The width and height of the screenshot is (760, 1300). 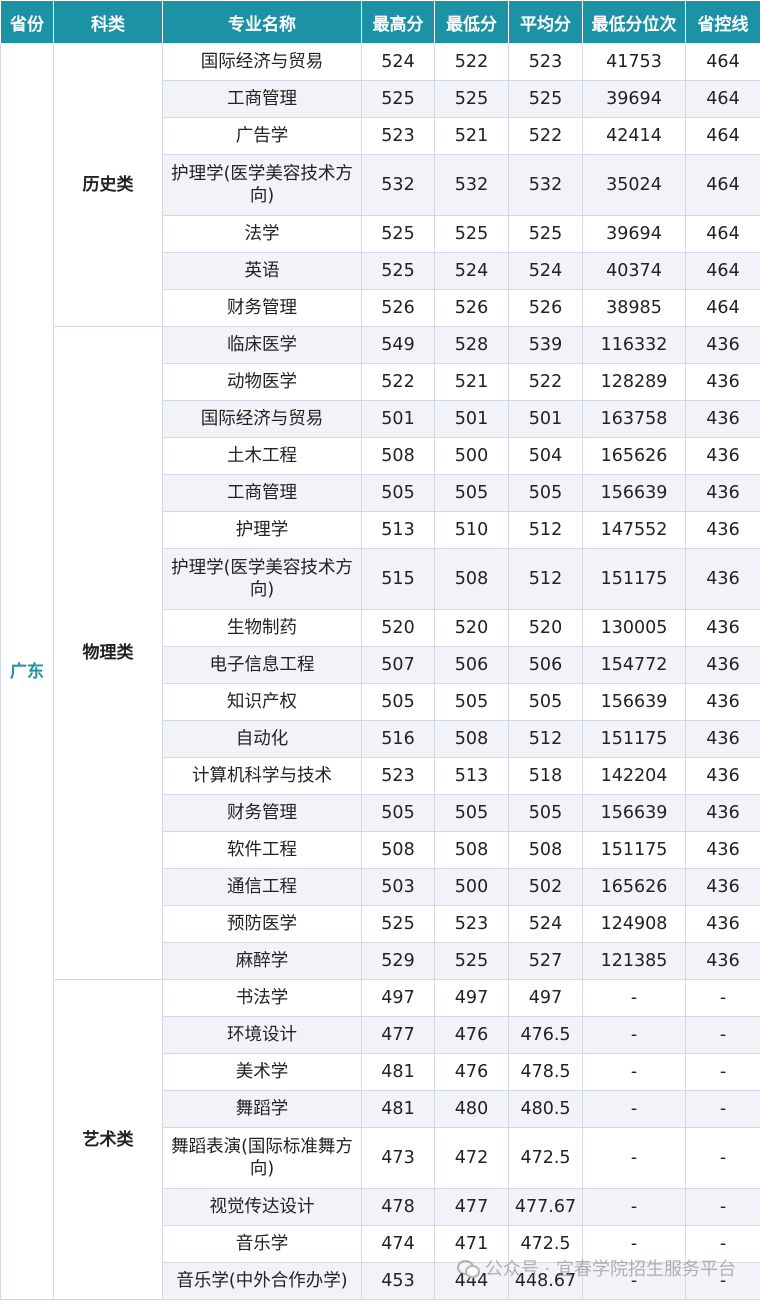 I want to click on min-score-cell: 525, so click(x=472, y=961).